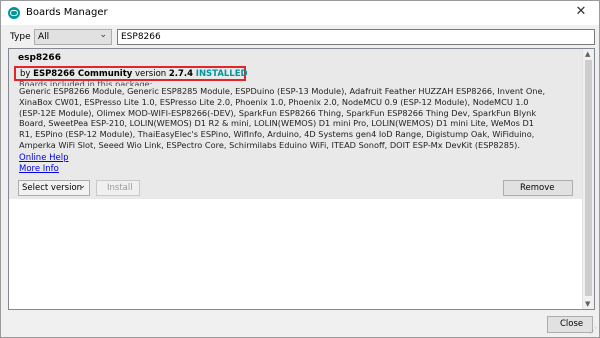 This screenshot has height=338, width=600. I want to click on title-bar: Boards Manager ✕, so click(300, 13).